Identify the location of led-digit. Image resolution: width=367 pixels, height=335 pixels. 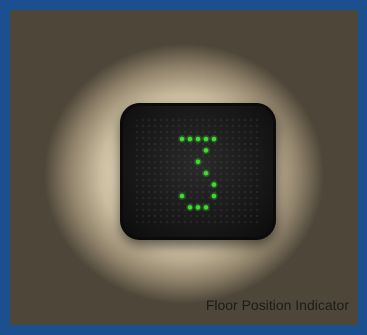
(198, 173).